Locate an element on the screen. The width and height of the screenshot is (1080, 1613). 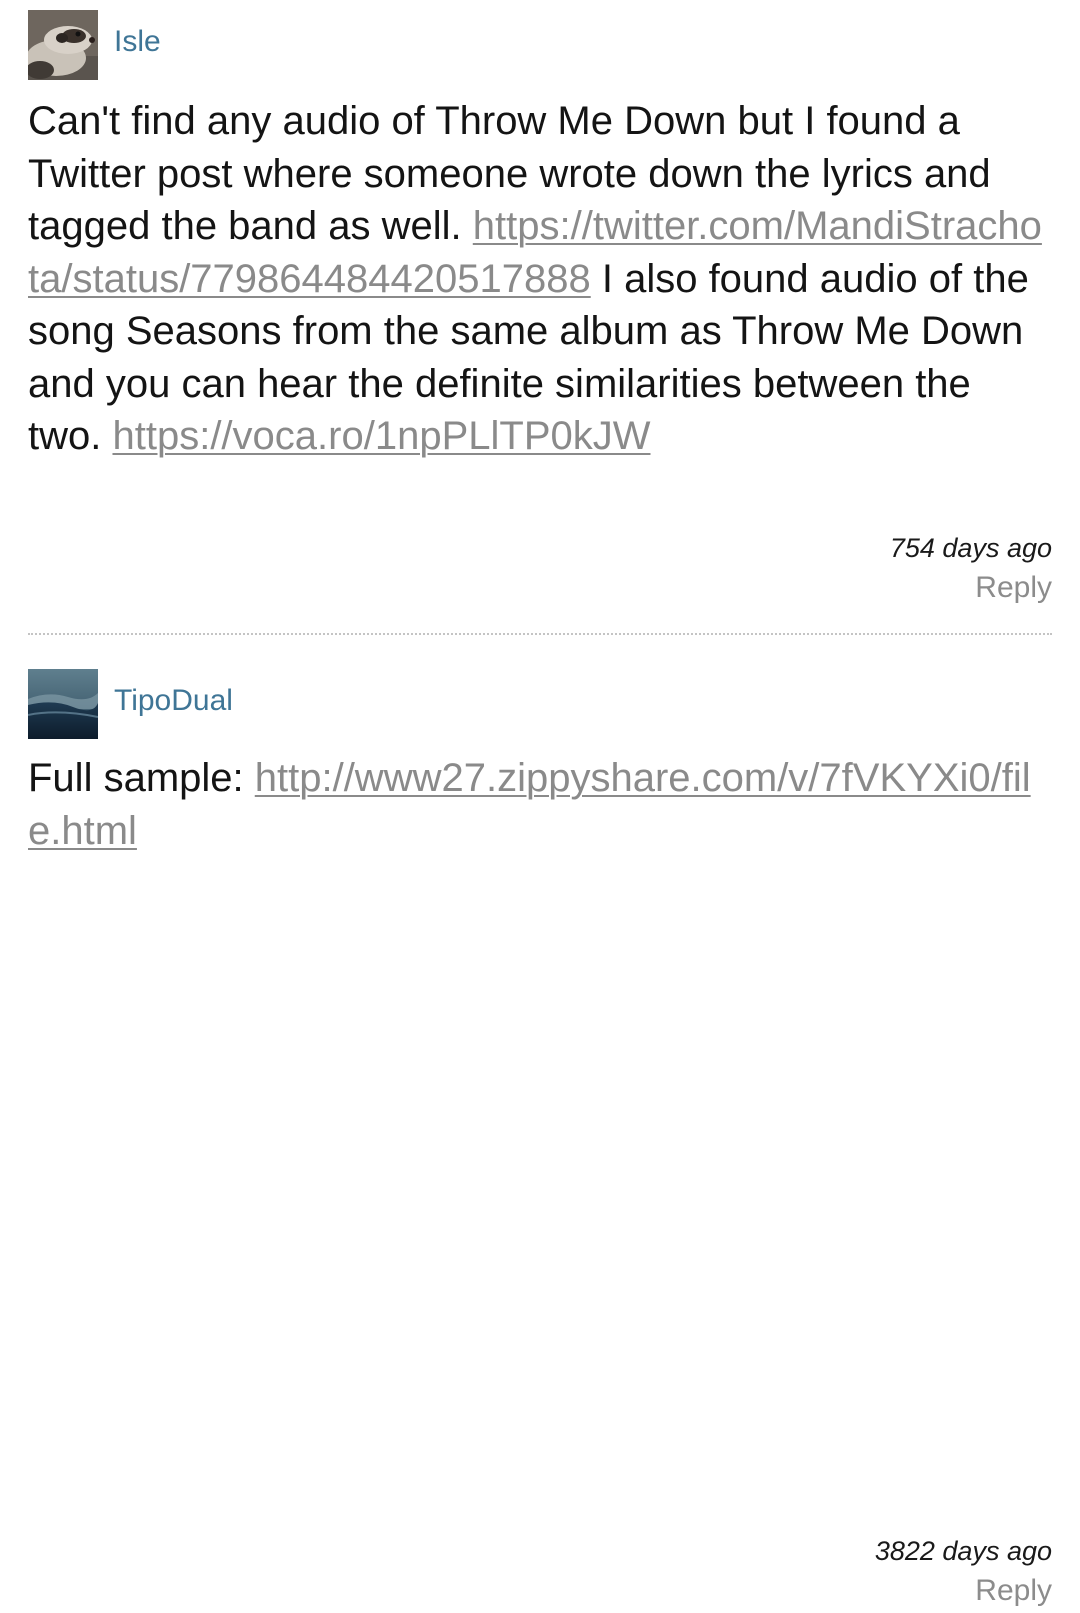
comment-username: TipoDual is located at coordinates (173, 701).